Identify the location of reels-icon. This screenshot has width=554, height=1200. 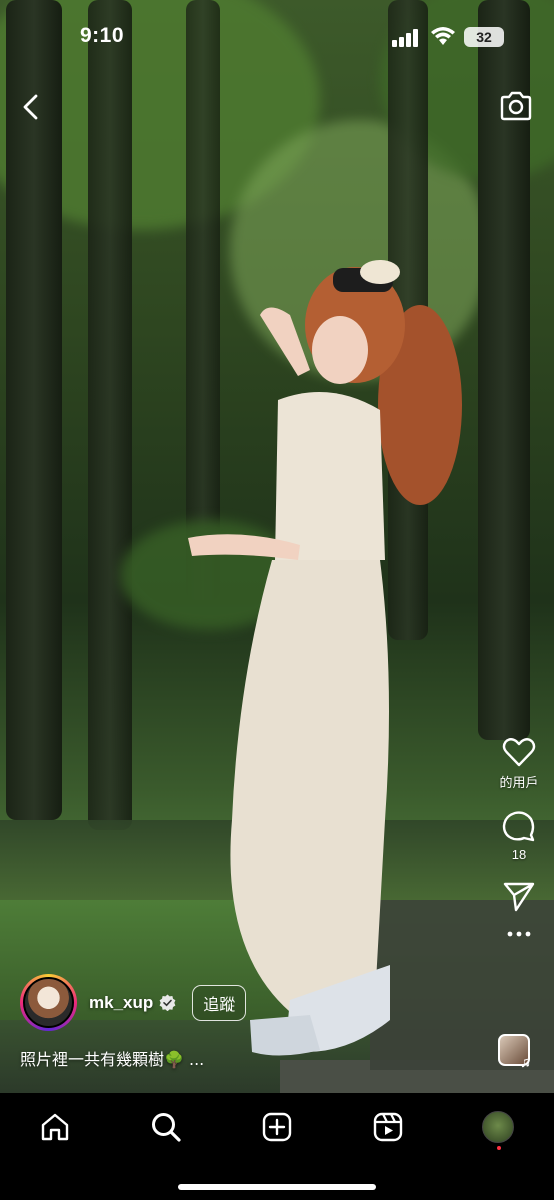
(388, 1127).